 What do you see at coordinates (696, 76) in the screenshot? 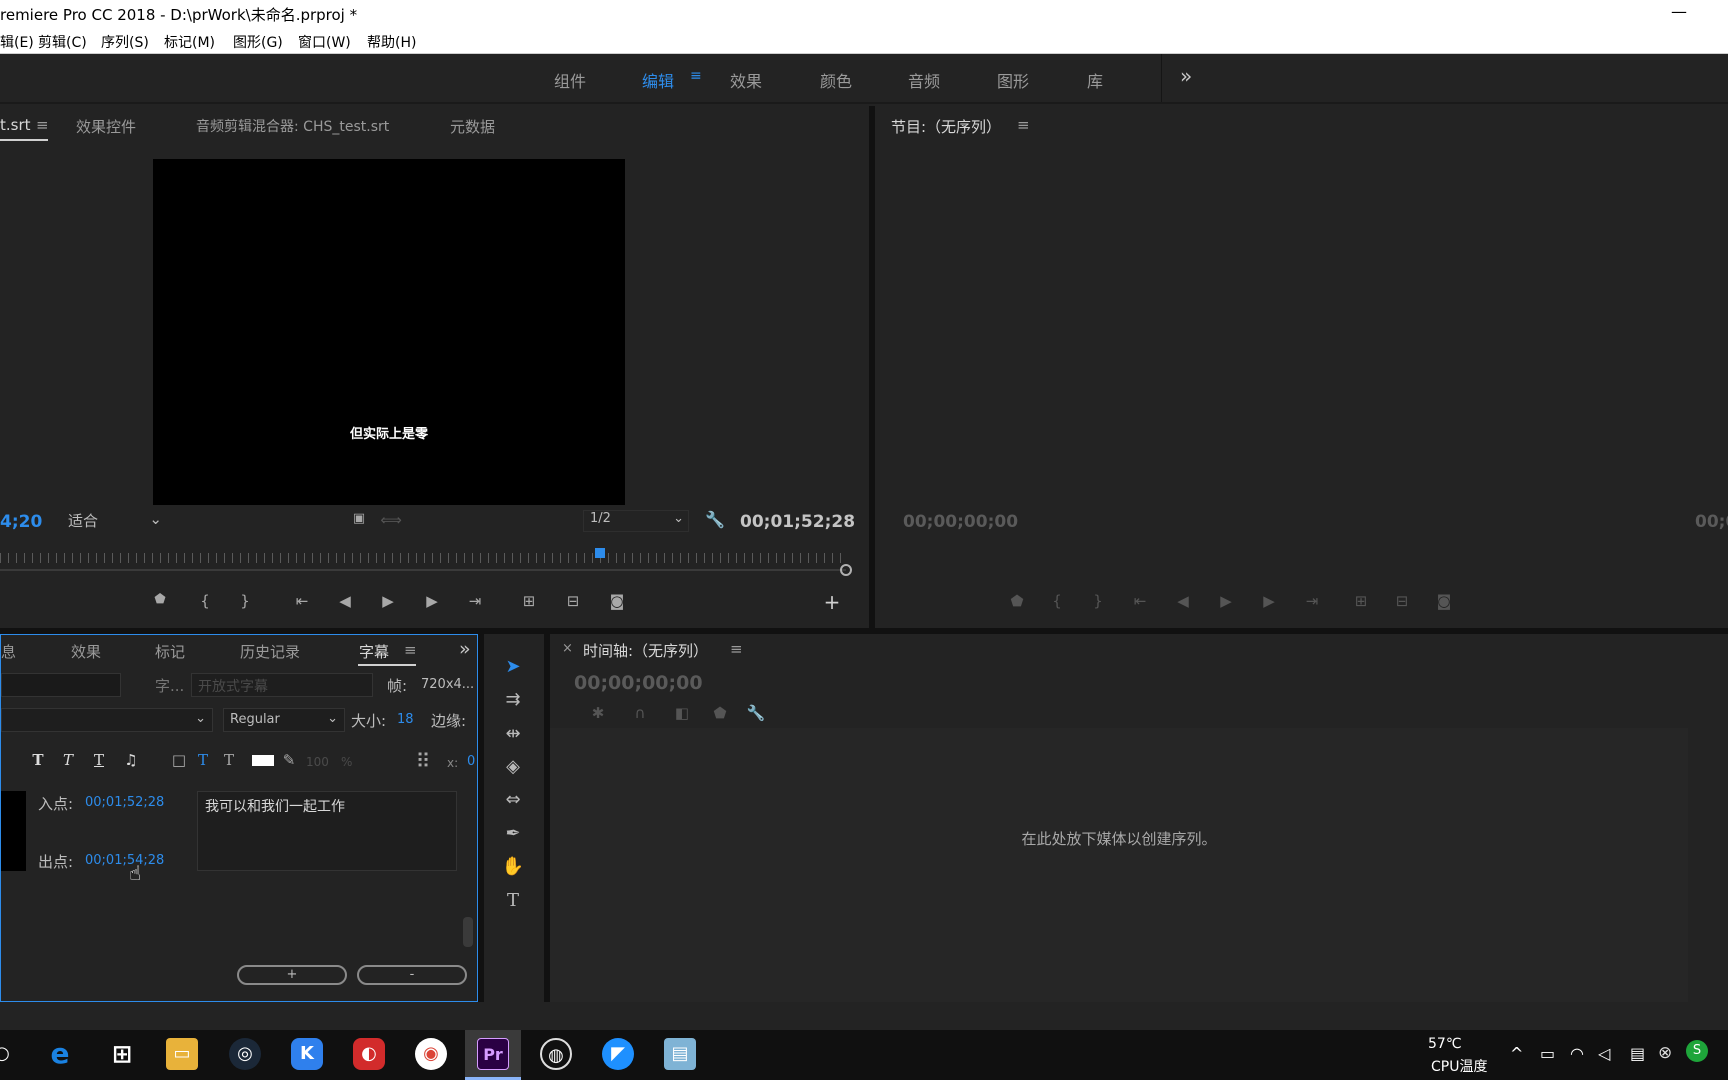
I see `workspace-menu-icon: ≡` at bounding box center [696, 76].